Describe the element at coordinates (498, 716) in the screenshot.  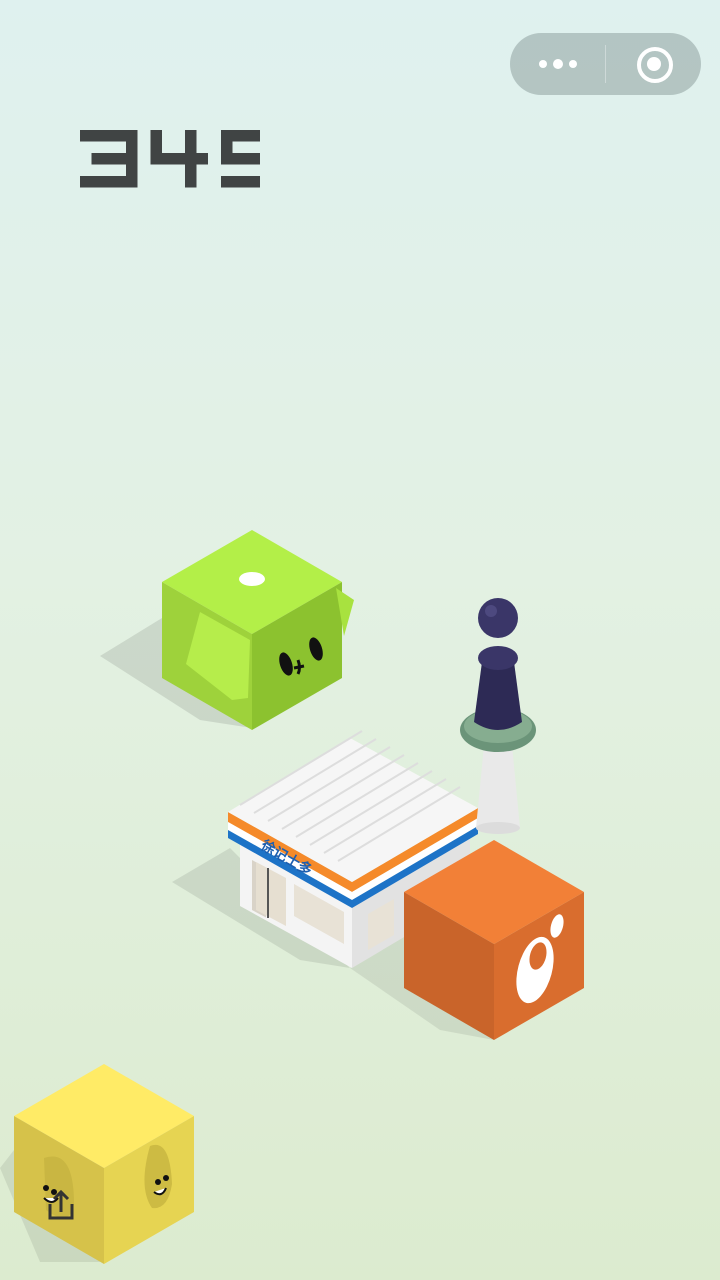
I see `player-piece` at that location.